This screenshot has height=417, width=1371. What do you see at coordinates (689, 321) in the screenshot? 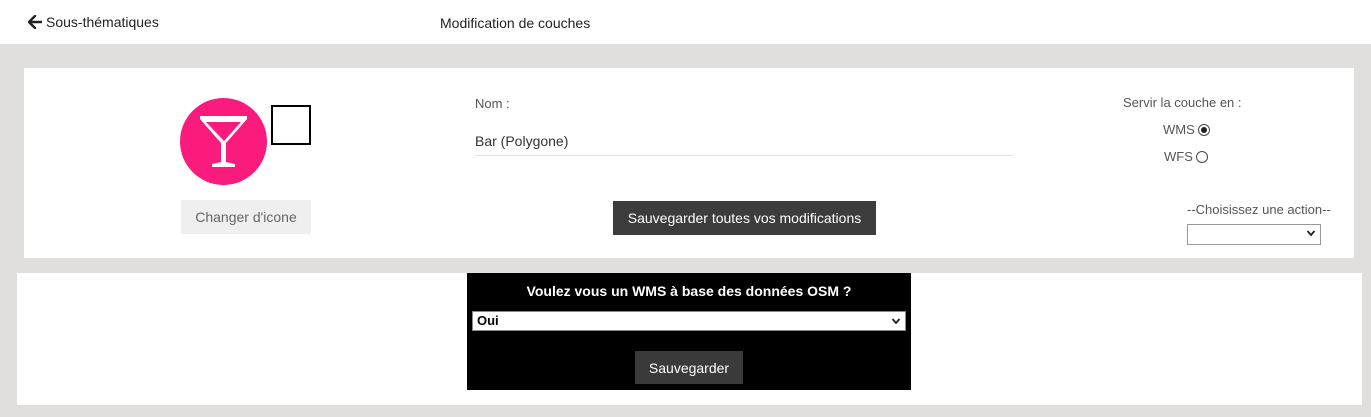
I see `osm-select: Oui` at bounding box center [689, 321].